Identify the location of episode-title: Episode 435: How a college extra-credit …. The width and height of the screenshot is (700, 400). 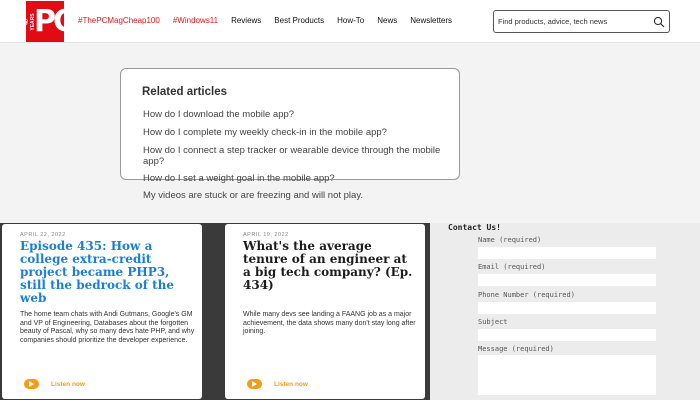
(107, 272).